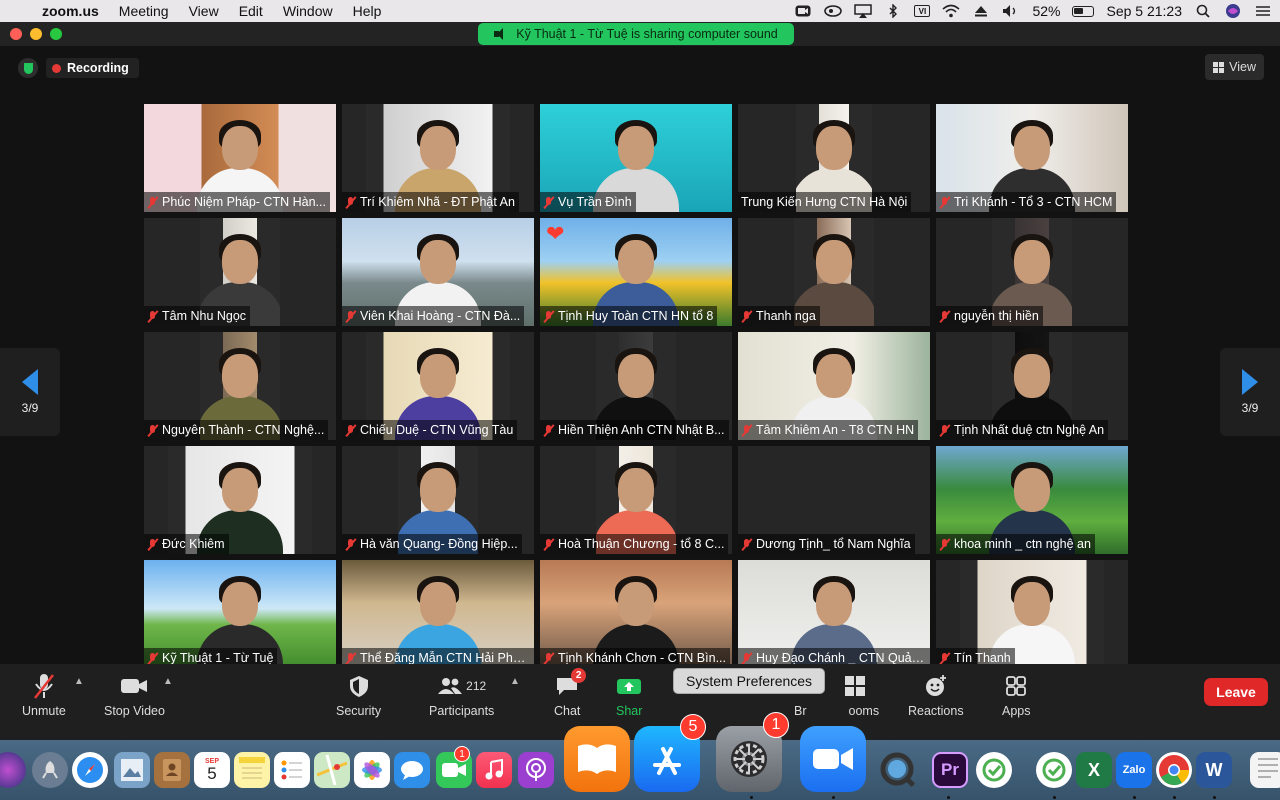 This screenshot has width=1280, height=800. What do you see at coordinates (90, 770) in the screenshot?
I see `safari-compass-icon` at bounding box center [90, 770].